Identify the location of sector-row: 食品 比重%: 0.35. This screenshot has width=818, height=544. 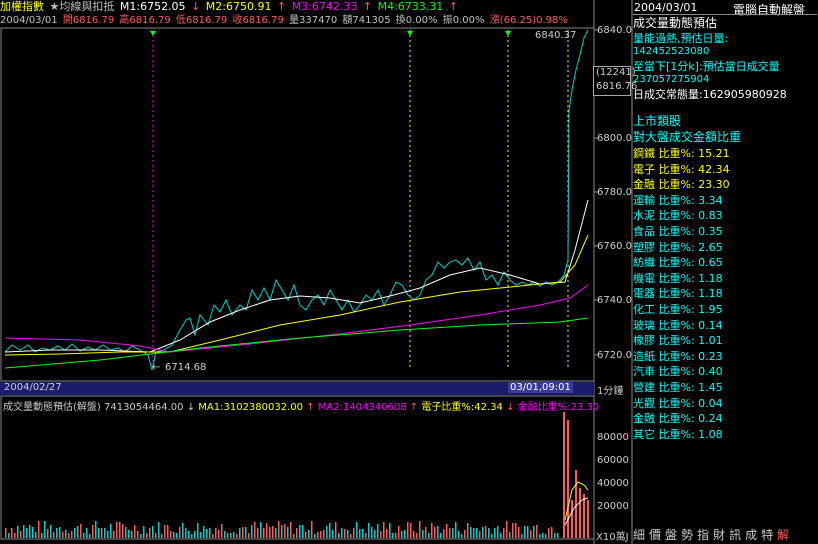
(678, 232).